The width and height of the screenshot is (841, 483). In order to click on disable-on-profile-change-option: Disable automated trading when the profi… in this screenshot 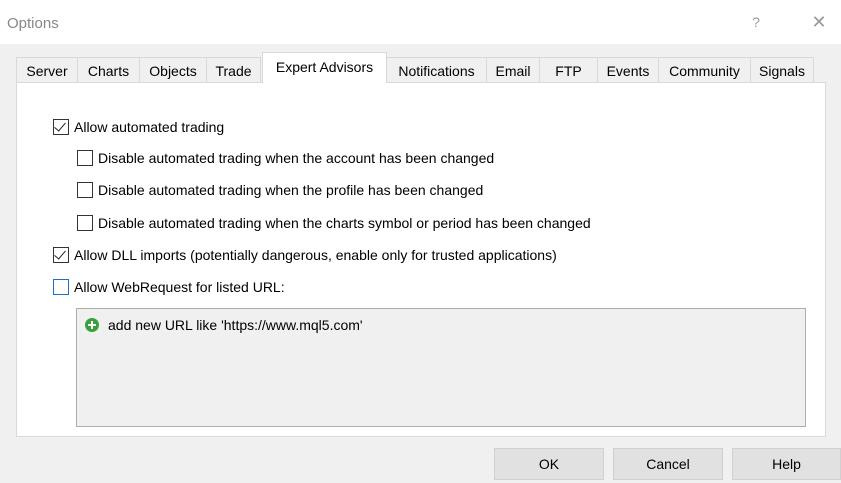, I will do `click(280, 190)`.